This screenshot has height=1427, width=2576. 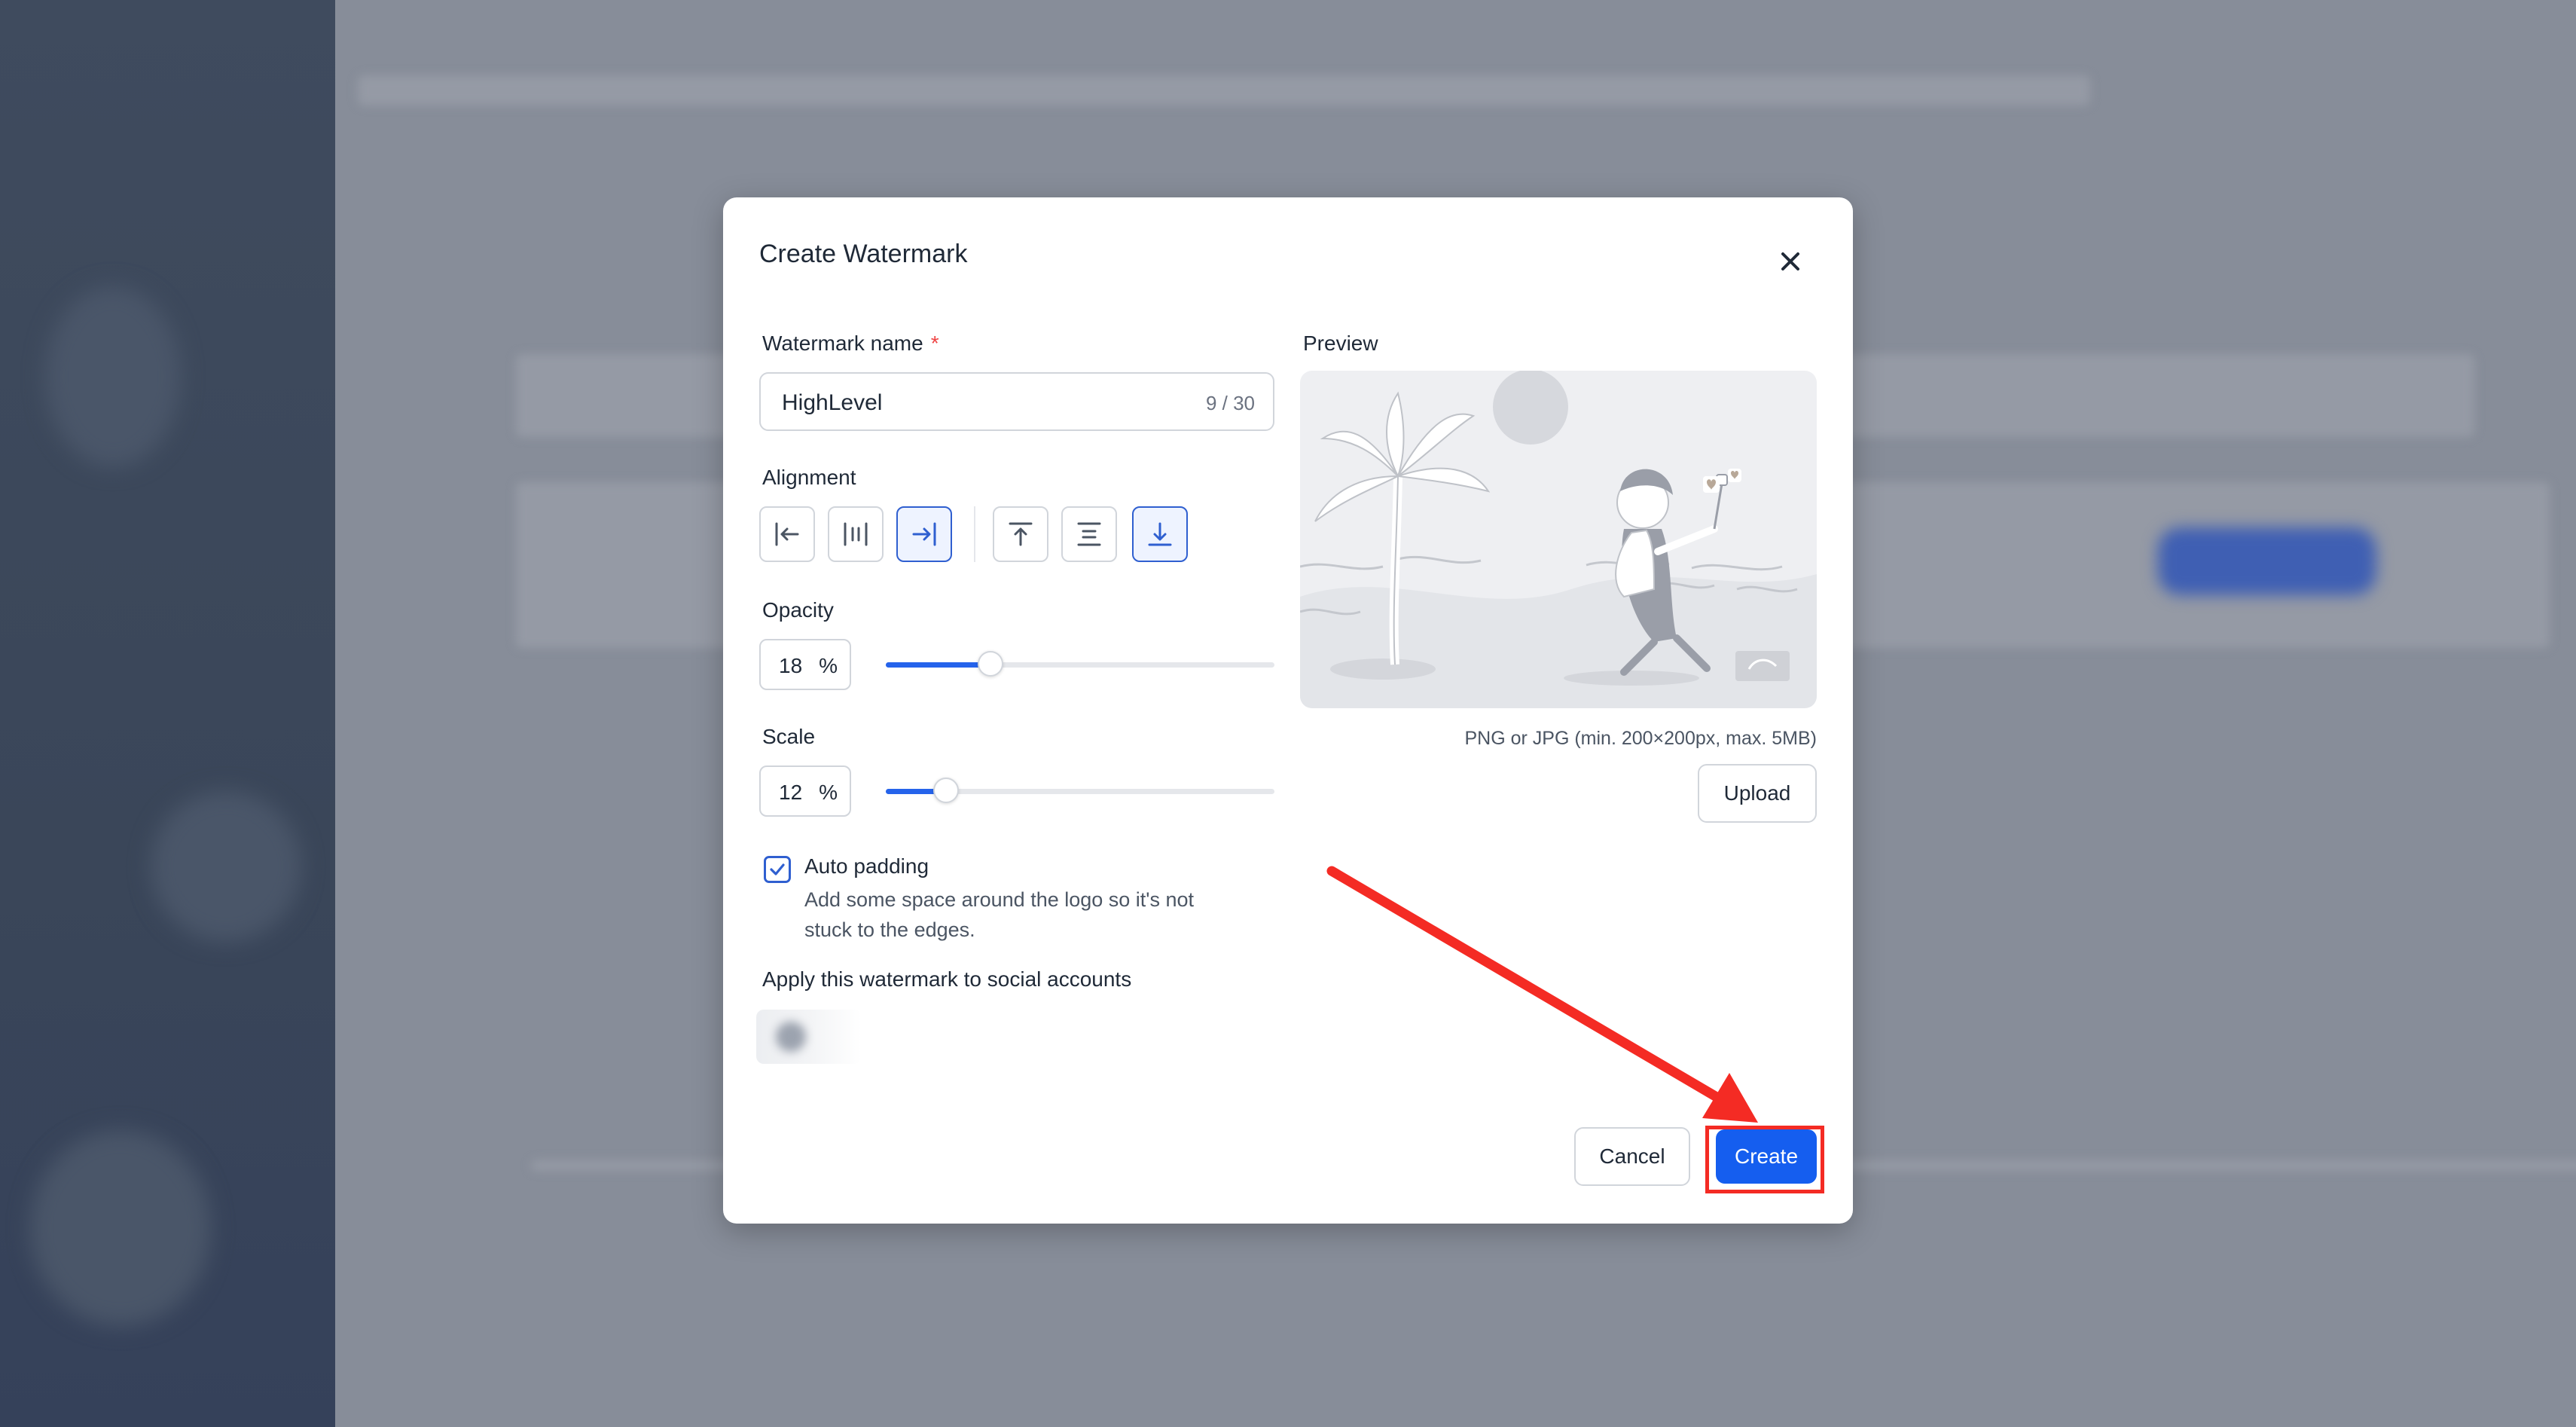 I want to click on background-nav, so click(x=1224, y=90).